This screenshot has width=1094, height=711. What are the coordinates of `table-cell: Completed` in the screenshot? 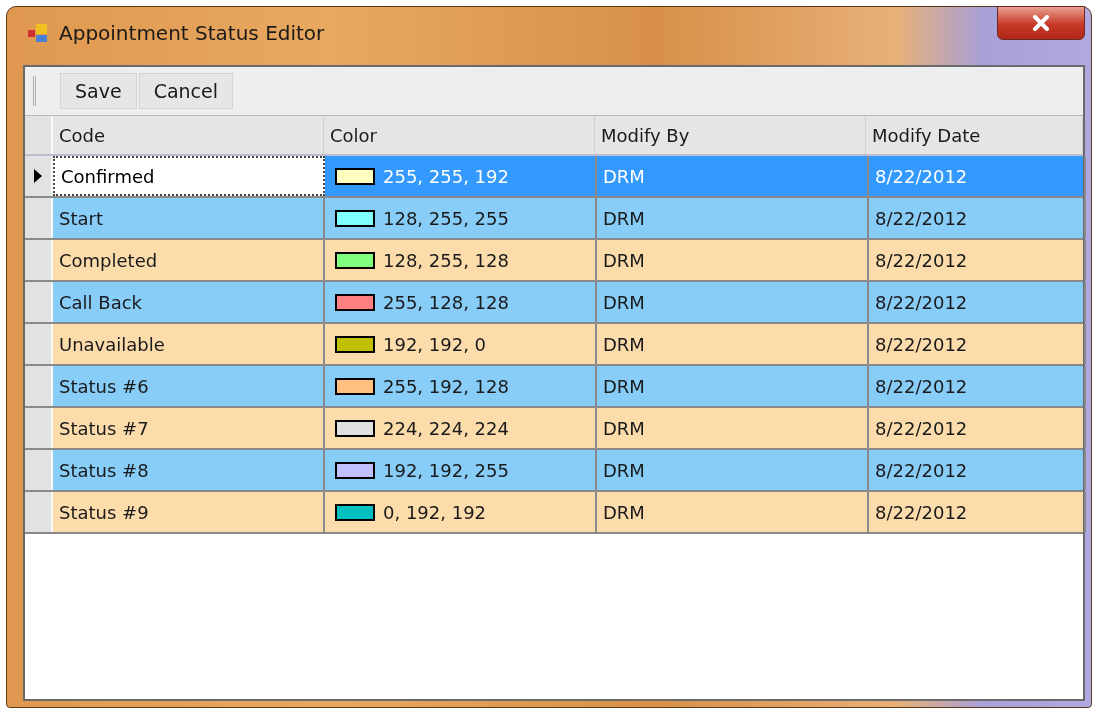 It's located at (189, 260).